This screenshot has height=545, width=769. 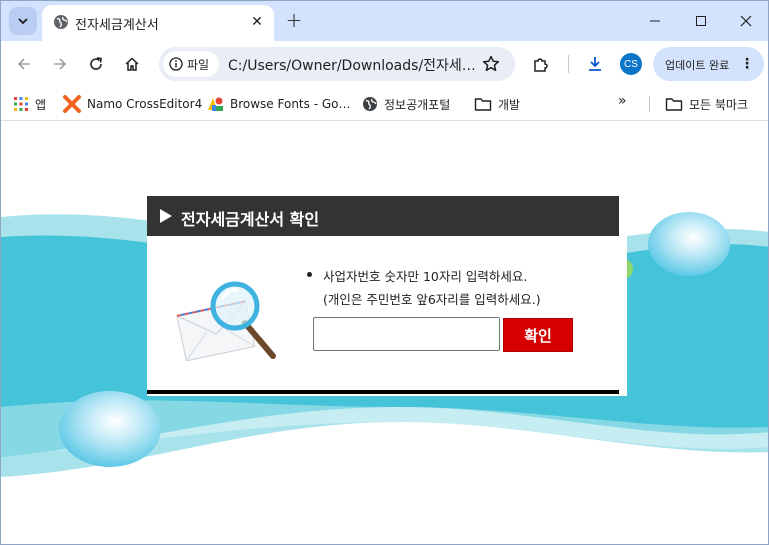 What do you see at coordinates (697, 65) in the screenshot?
I see `update-label: 업데이트 완료` at bounding box center [697, 65].